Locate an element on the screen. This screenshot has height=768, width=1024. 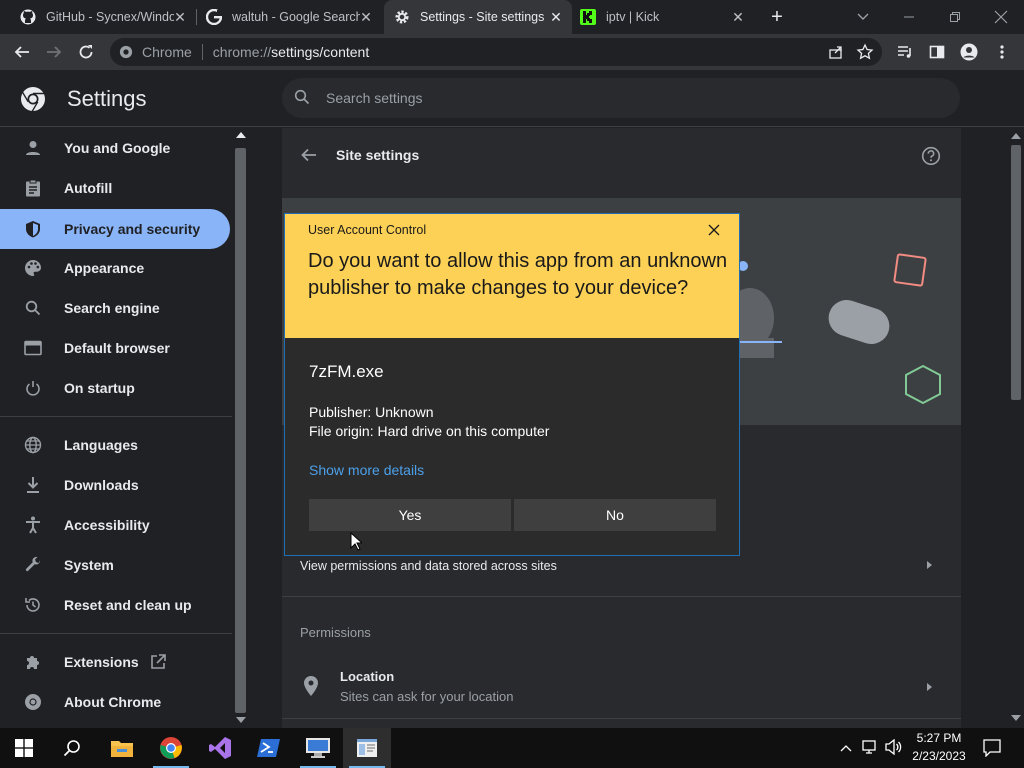
sidebar-item-appearance: Appearance is located at coordinates (115, 268).